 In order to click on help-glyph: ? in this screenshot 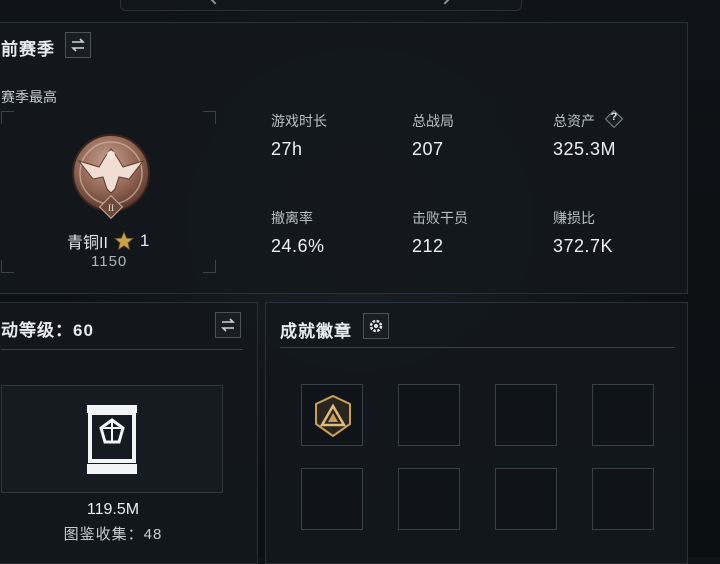, I will do `click(614, 117)`.